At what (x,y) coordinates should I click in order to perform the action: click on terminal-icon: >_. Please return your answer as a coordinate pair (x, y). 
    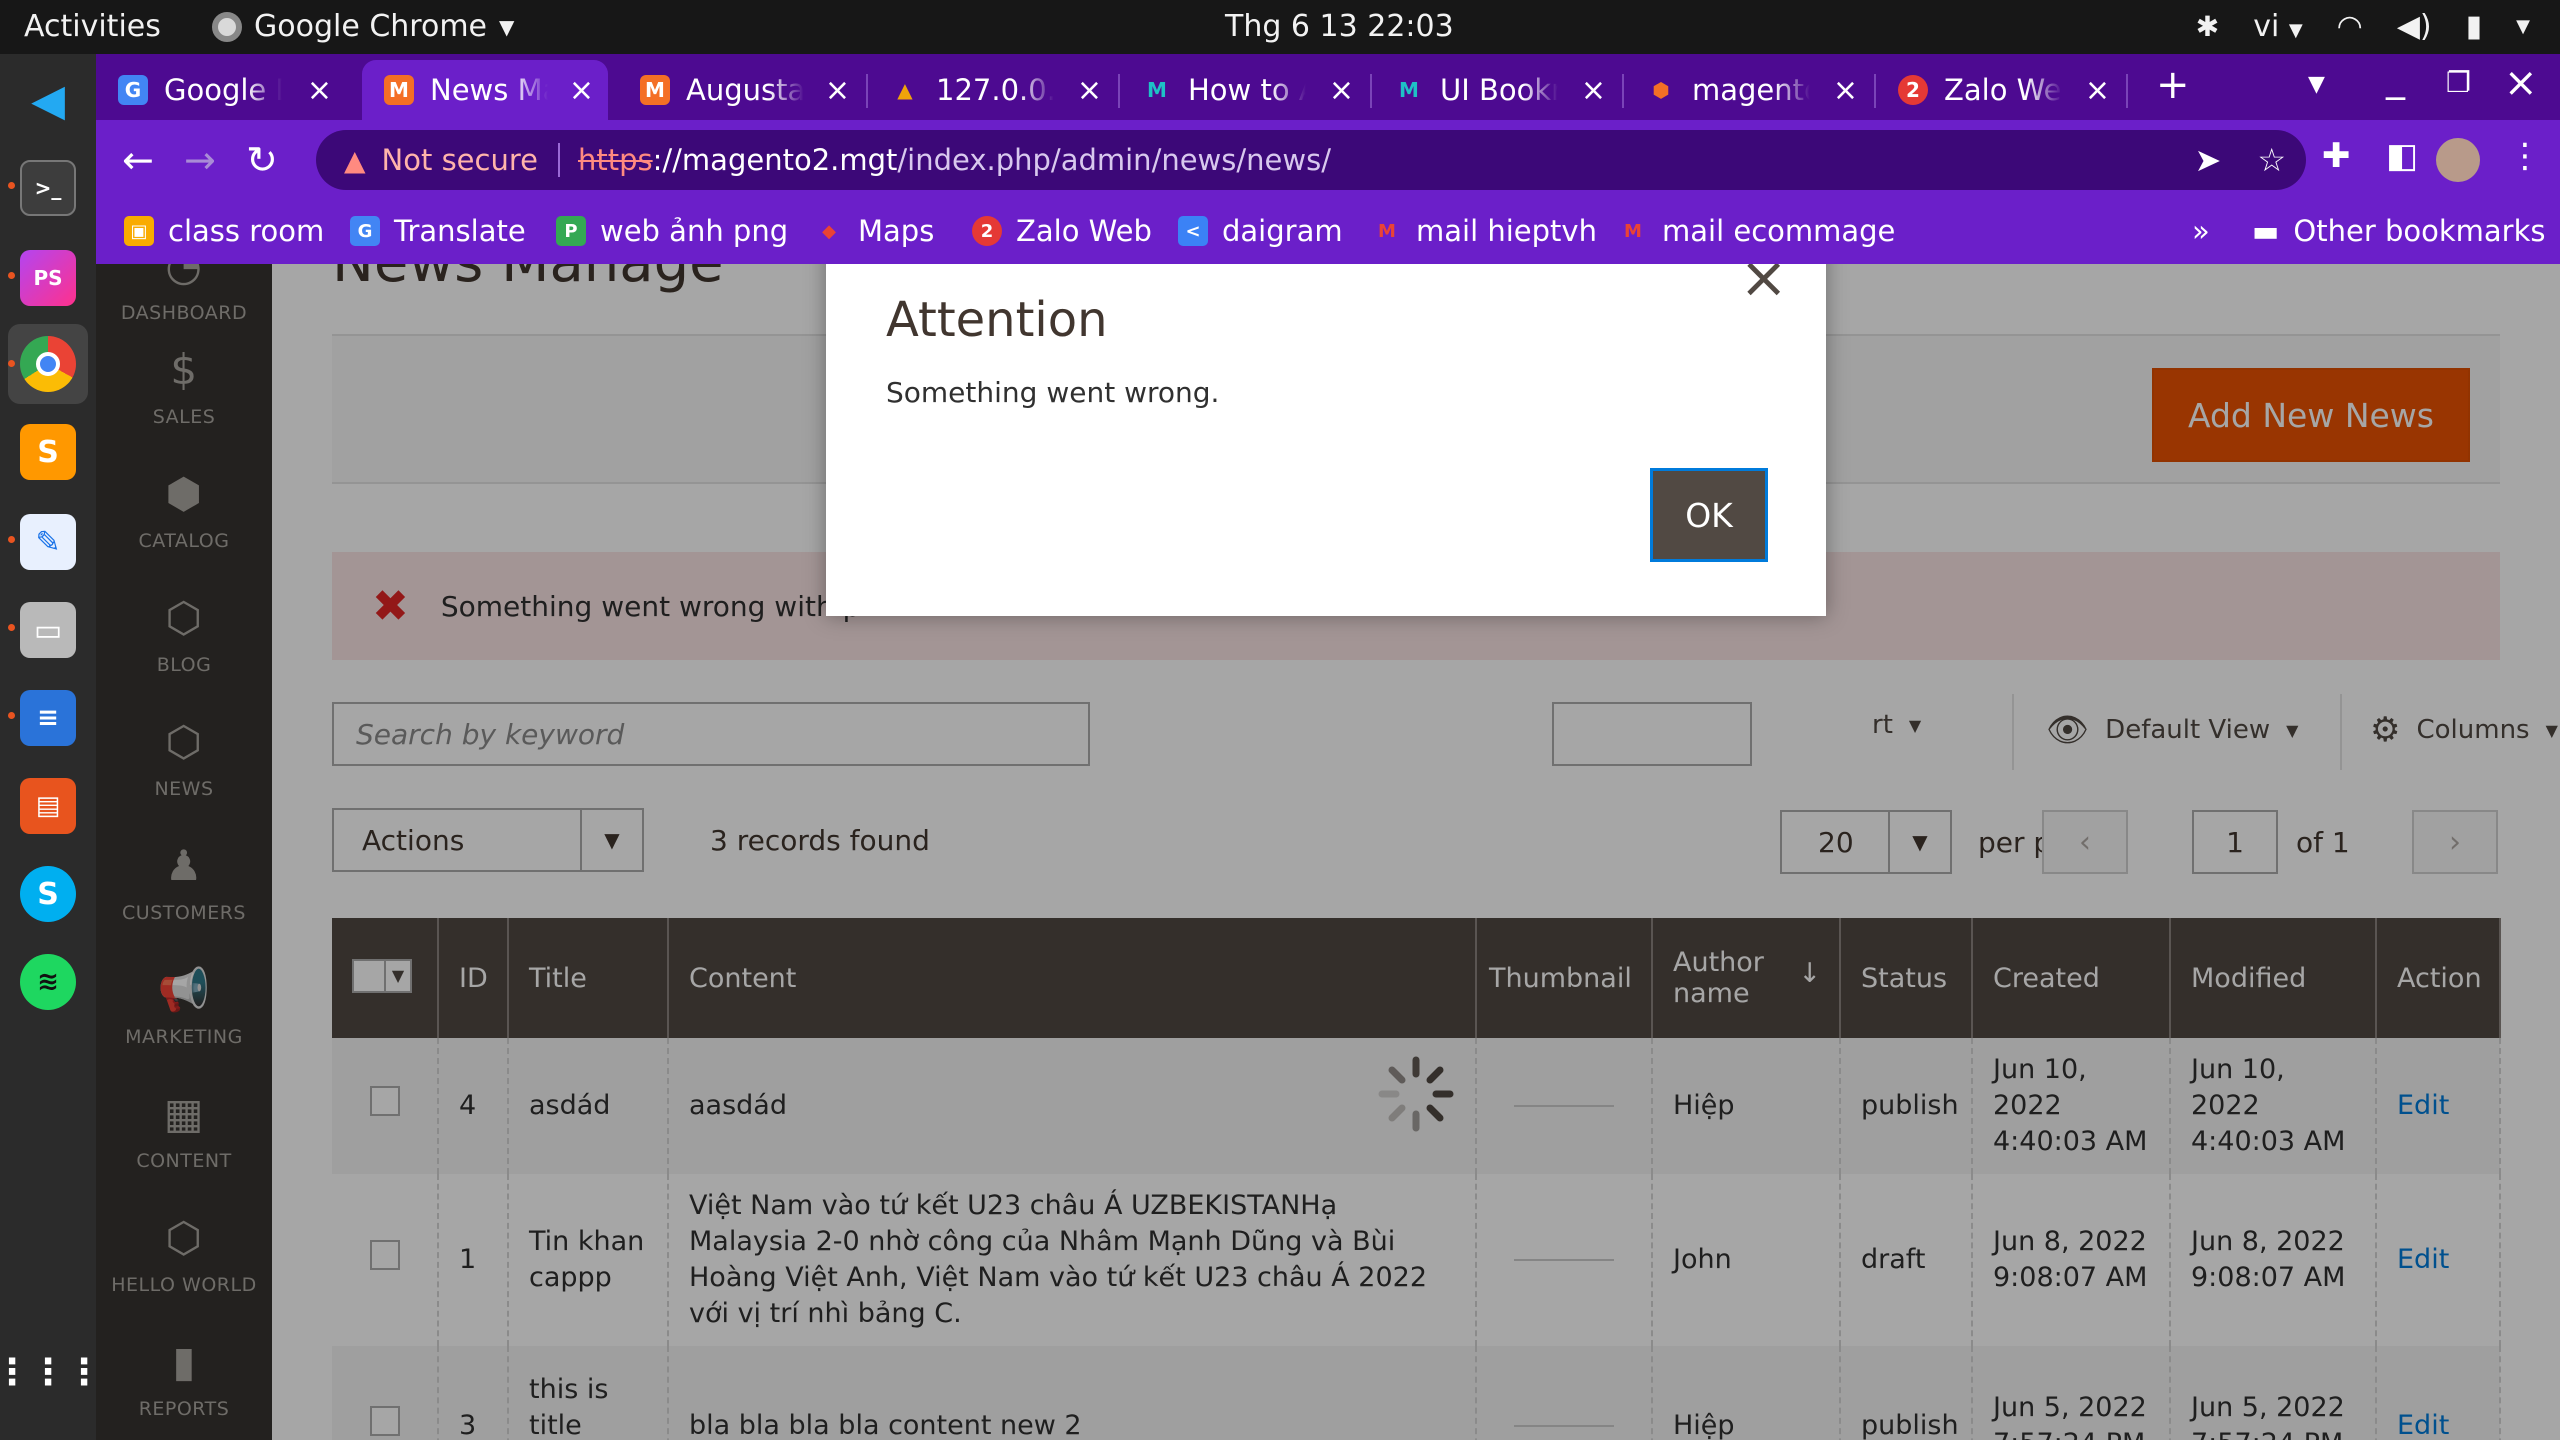
    Looking at the image, I should click on (48, 188).